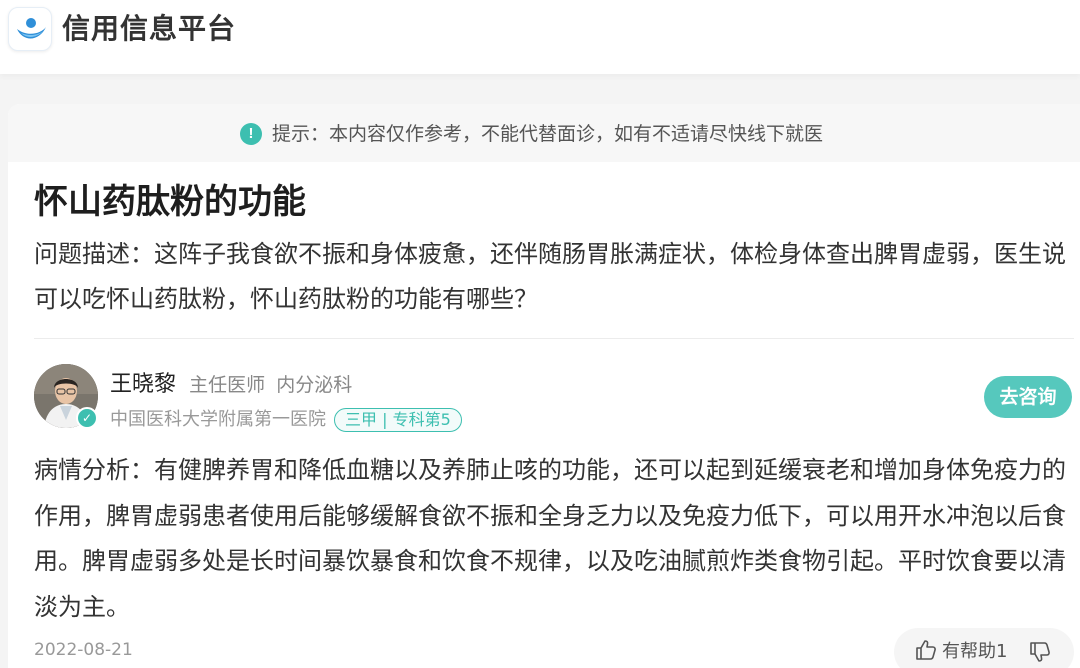 This screenshot has width=1080, height=668. Describe the element at coordinates (83, 650) in the screenshot. I see `answer-date: 2022-08-21` at that location.